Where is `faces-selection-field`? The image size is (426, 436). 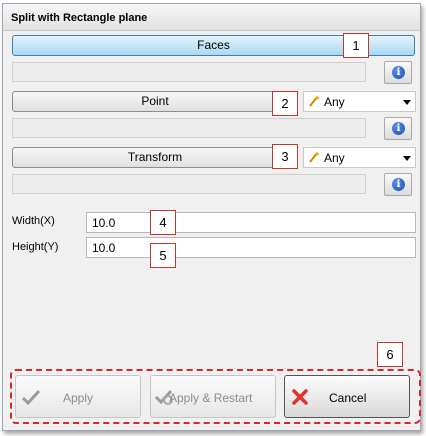 faces-selection-field is located at coordinates (189, 72).